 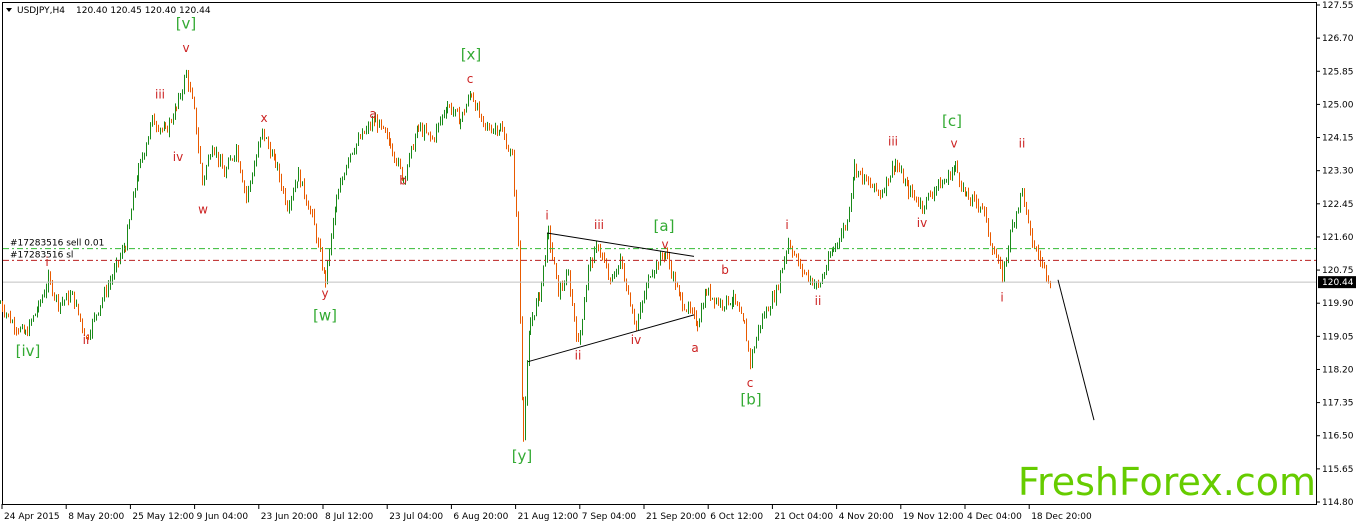 What do you see at coordinates (32, 517) in the screenshot?
I see `x-tick-label: 24 Apr 2015` at bounding box center [32, 517].